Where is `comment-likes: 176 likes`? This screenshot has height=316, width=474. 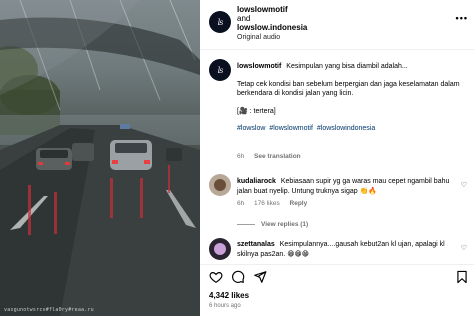 comment-likes: 176 likes is located at coordinates (267, 203).